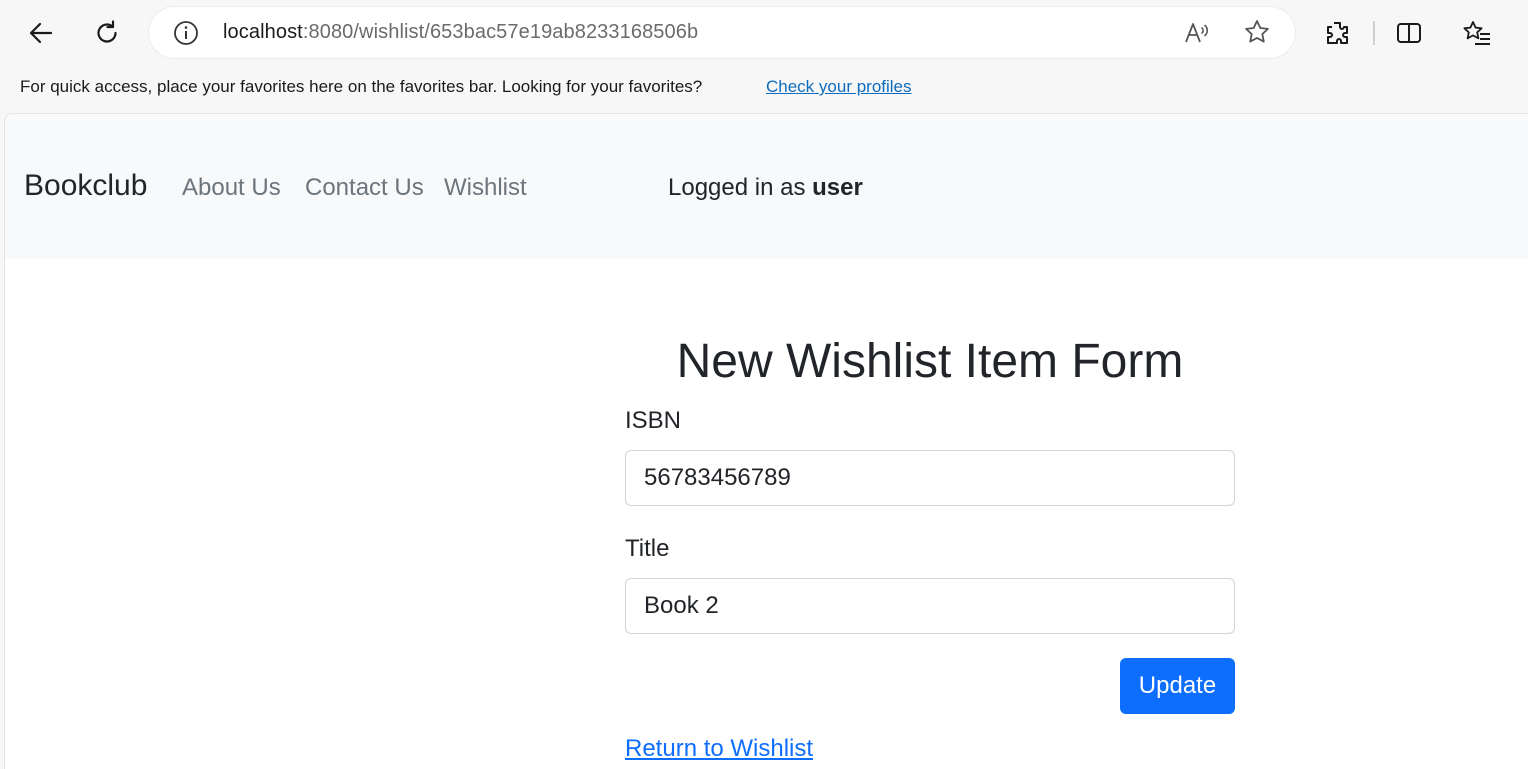 The image size is (1528, 769). Describe the element at coordinates (837, 187) in the screenshot. I see `username: user` at that location.